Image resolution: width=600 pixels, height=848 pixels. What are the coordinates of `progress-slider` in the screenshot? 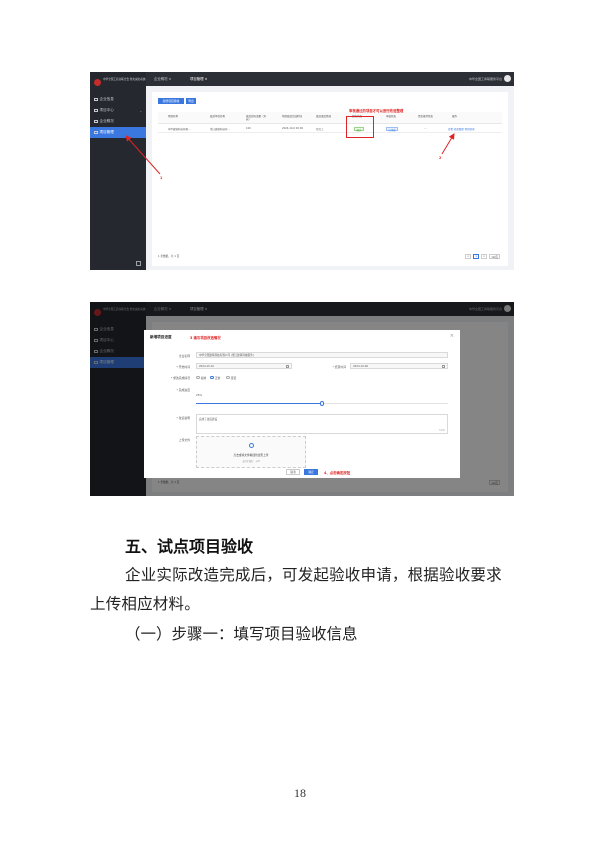 It's located at (322, 403).